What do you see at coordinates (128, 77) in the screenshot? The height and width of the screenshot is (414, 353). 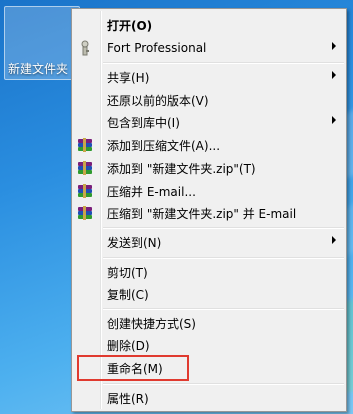 I see `menu-item-label: 共享(H)` at bounding box center [128, 77].